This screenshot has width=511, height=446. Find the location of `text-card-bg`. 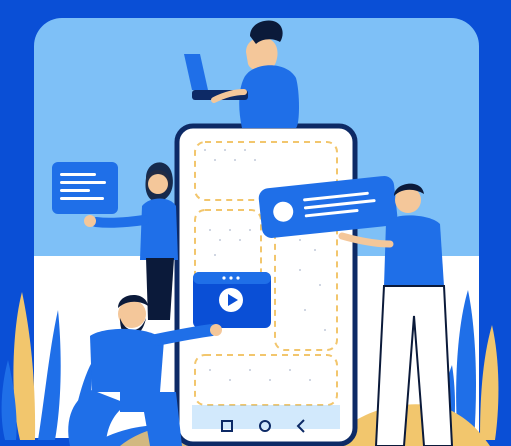

text-card-bg is located at coordinates (85, 188).